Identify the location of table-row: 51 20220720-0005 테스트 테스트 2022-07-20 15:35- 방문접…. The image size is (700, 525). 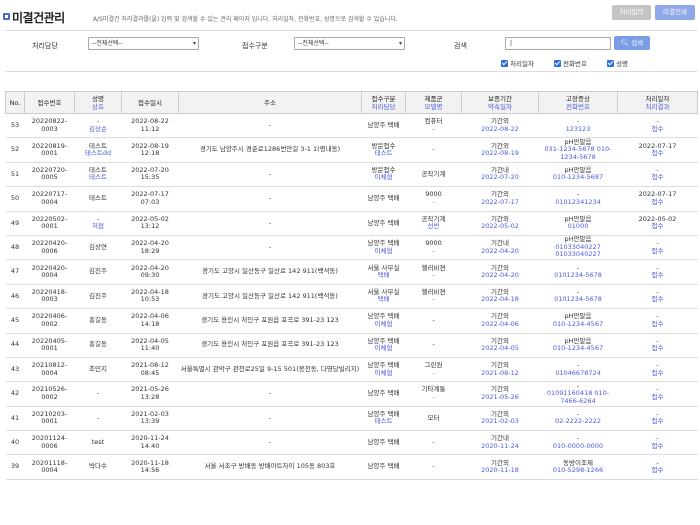
(351, 174).